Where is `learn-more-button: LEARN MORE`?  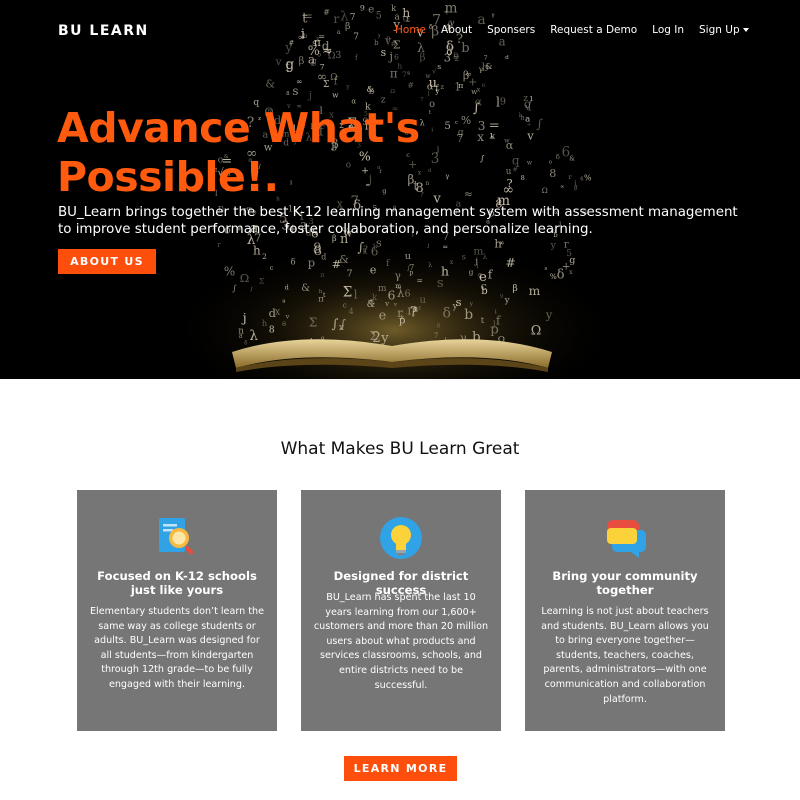 learn-more-button: LEARN MORE is located at coordinates (400, 768).